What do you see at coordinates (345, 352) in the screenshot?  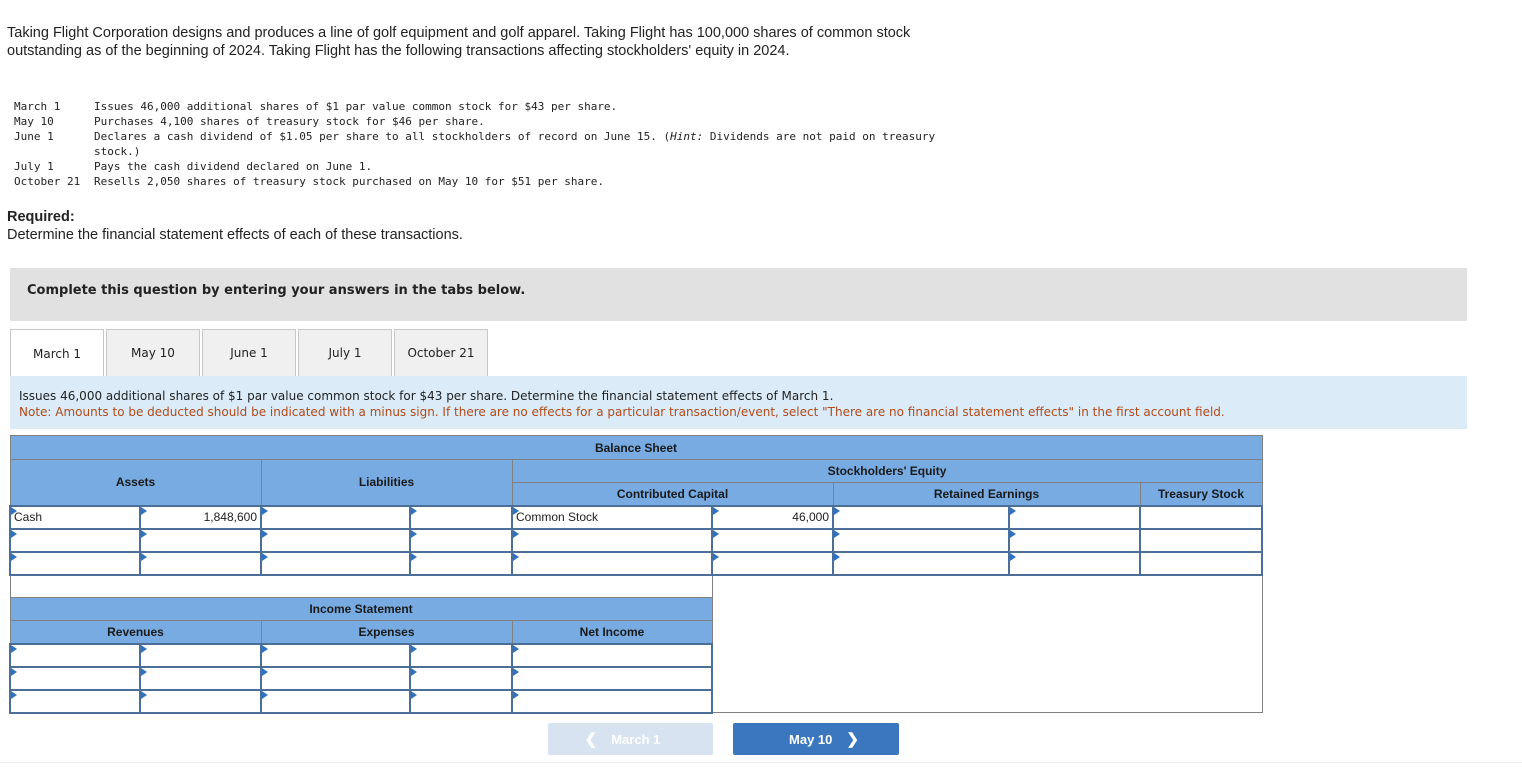 I see `tab-july-1: July 1` at bounding box center [345, 352].